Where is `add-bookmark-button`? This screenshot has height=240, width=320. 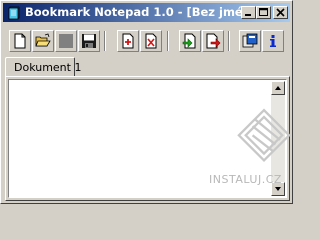 add-bookmark-button is located at coordinates (128, 41).